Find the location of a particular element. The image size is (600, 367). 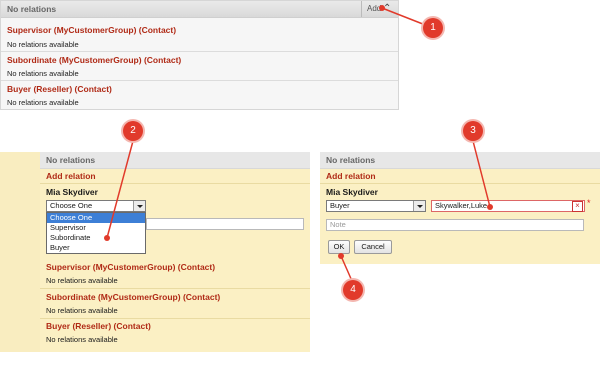

callout-badge: 2 is located at coordinates (133, 131).